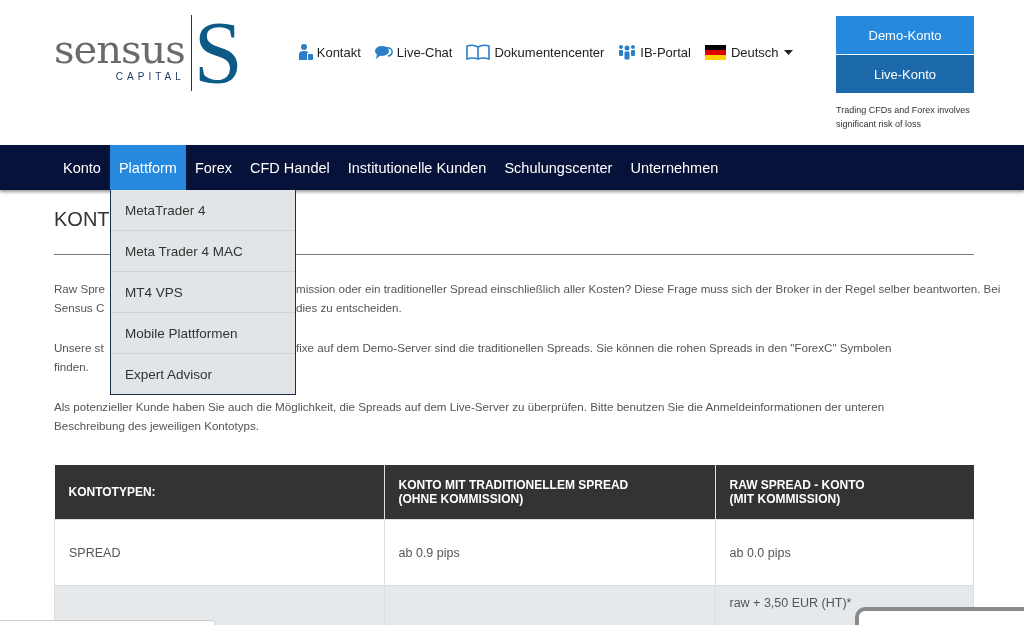 Image resolution: width=1024 pixels, height=625 pixels. I want to click on logo-wordmark: sensus, so click(119, 49).